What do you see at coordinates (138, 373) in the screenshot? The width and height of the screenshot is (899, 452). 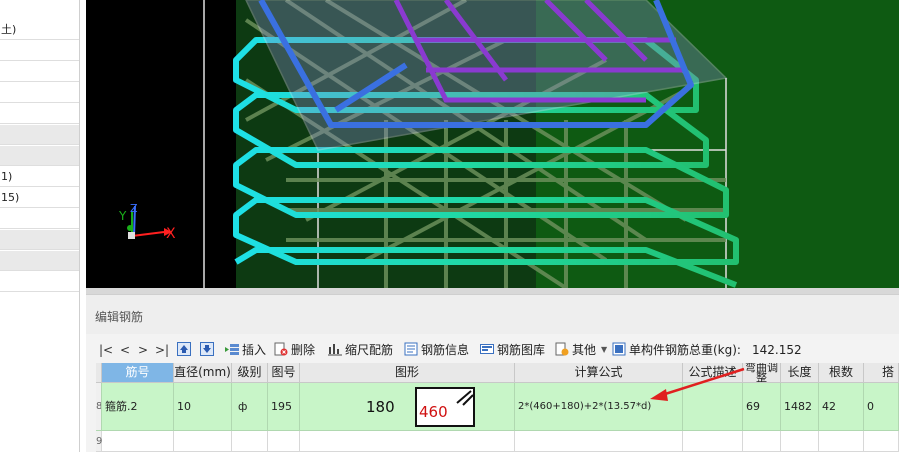 I see `column-header: 筋号` at bounding box center [138, 373].